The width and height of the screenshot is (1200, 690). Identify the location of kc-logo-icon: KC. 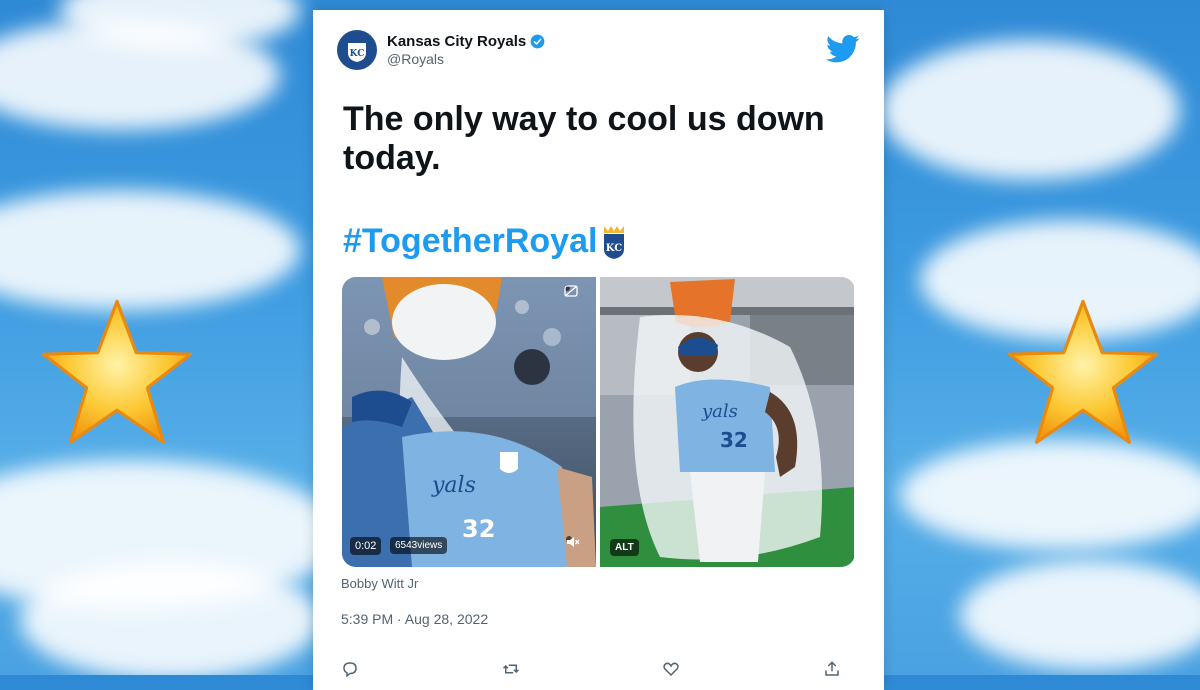
(357, 52).